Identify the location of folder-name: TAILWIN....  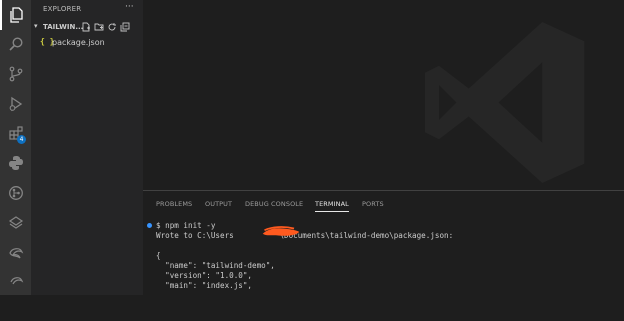
(63, 27).